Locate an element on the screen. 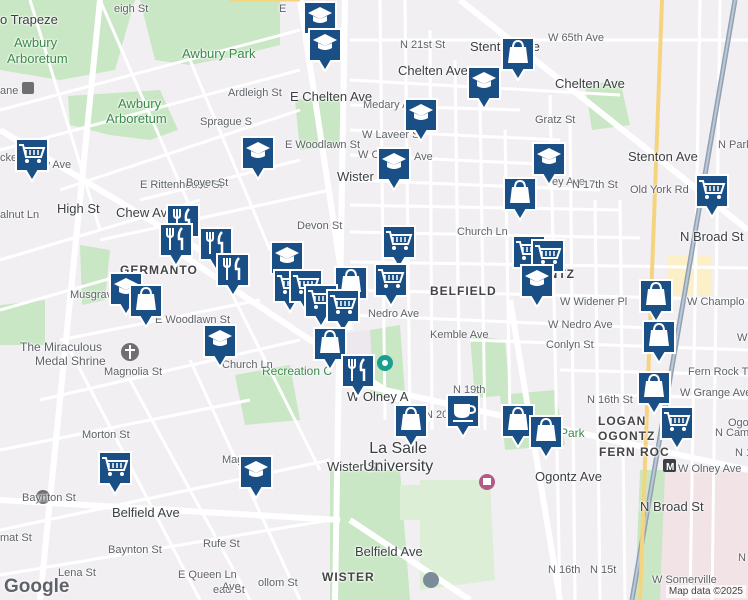 This screenshot has height=600, width=748. restaurant-icon is located at coordinates (358, 376).